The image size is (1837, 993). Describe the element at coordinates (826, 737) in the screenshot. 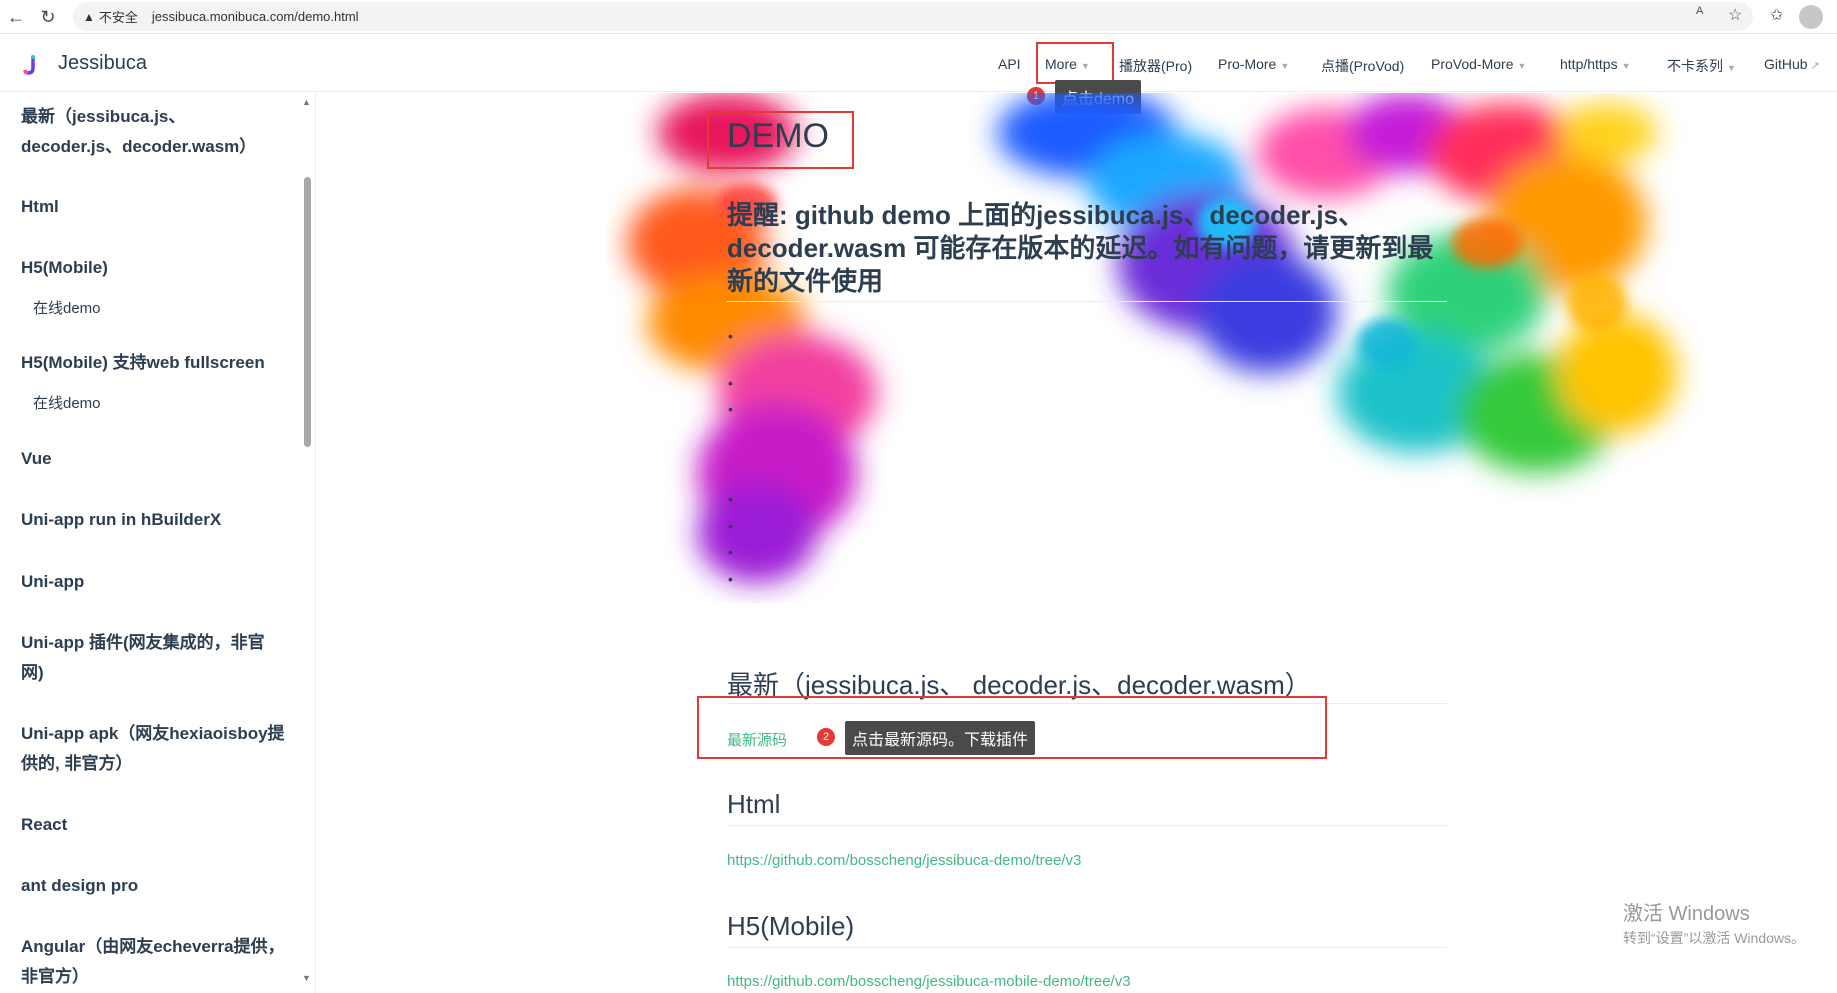

I see `step-badge-2: 2` at that location.